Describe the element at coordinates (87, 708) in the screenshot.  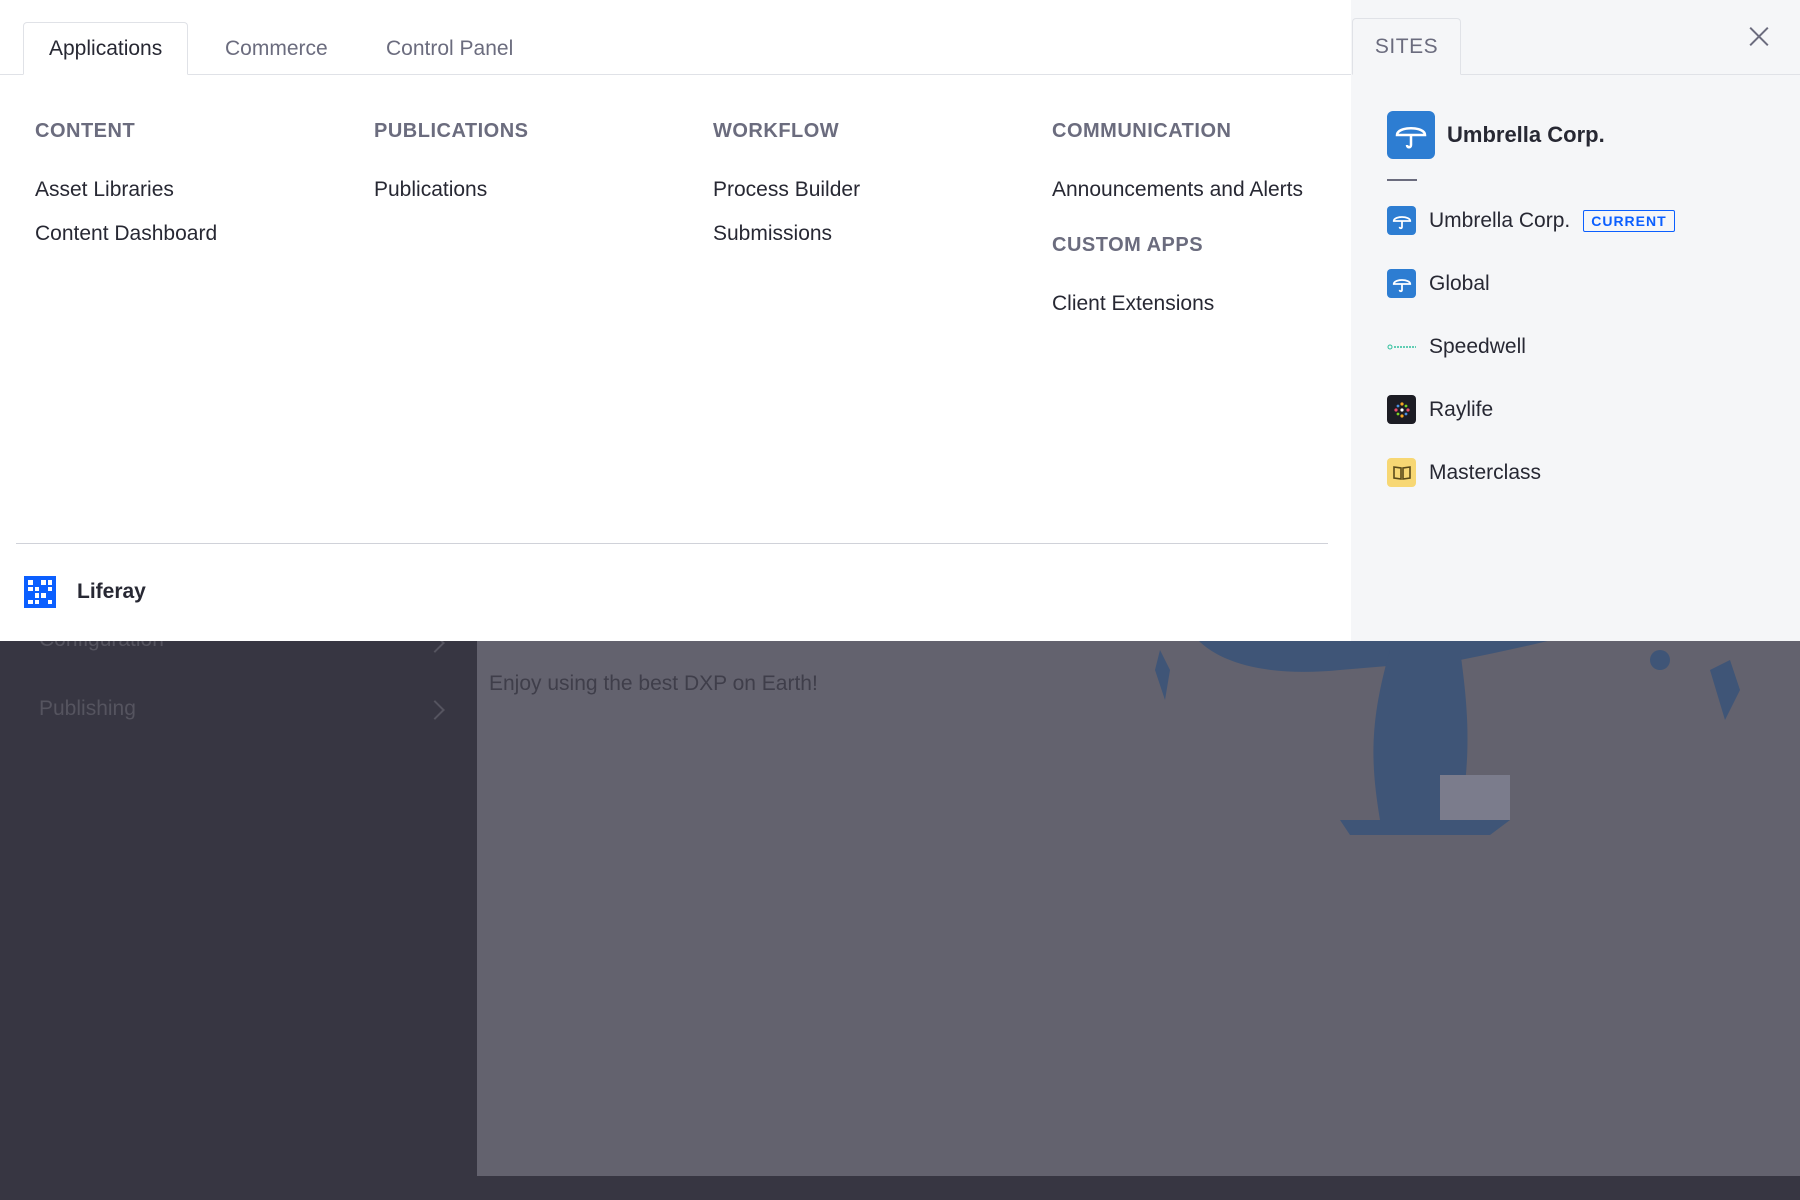
I see `sidebar-item-publishing: Publishing` at that location.